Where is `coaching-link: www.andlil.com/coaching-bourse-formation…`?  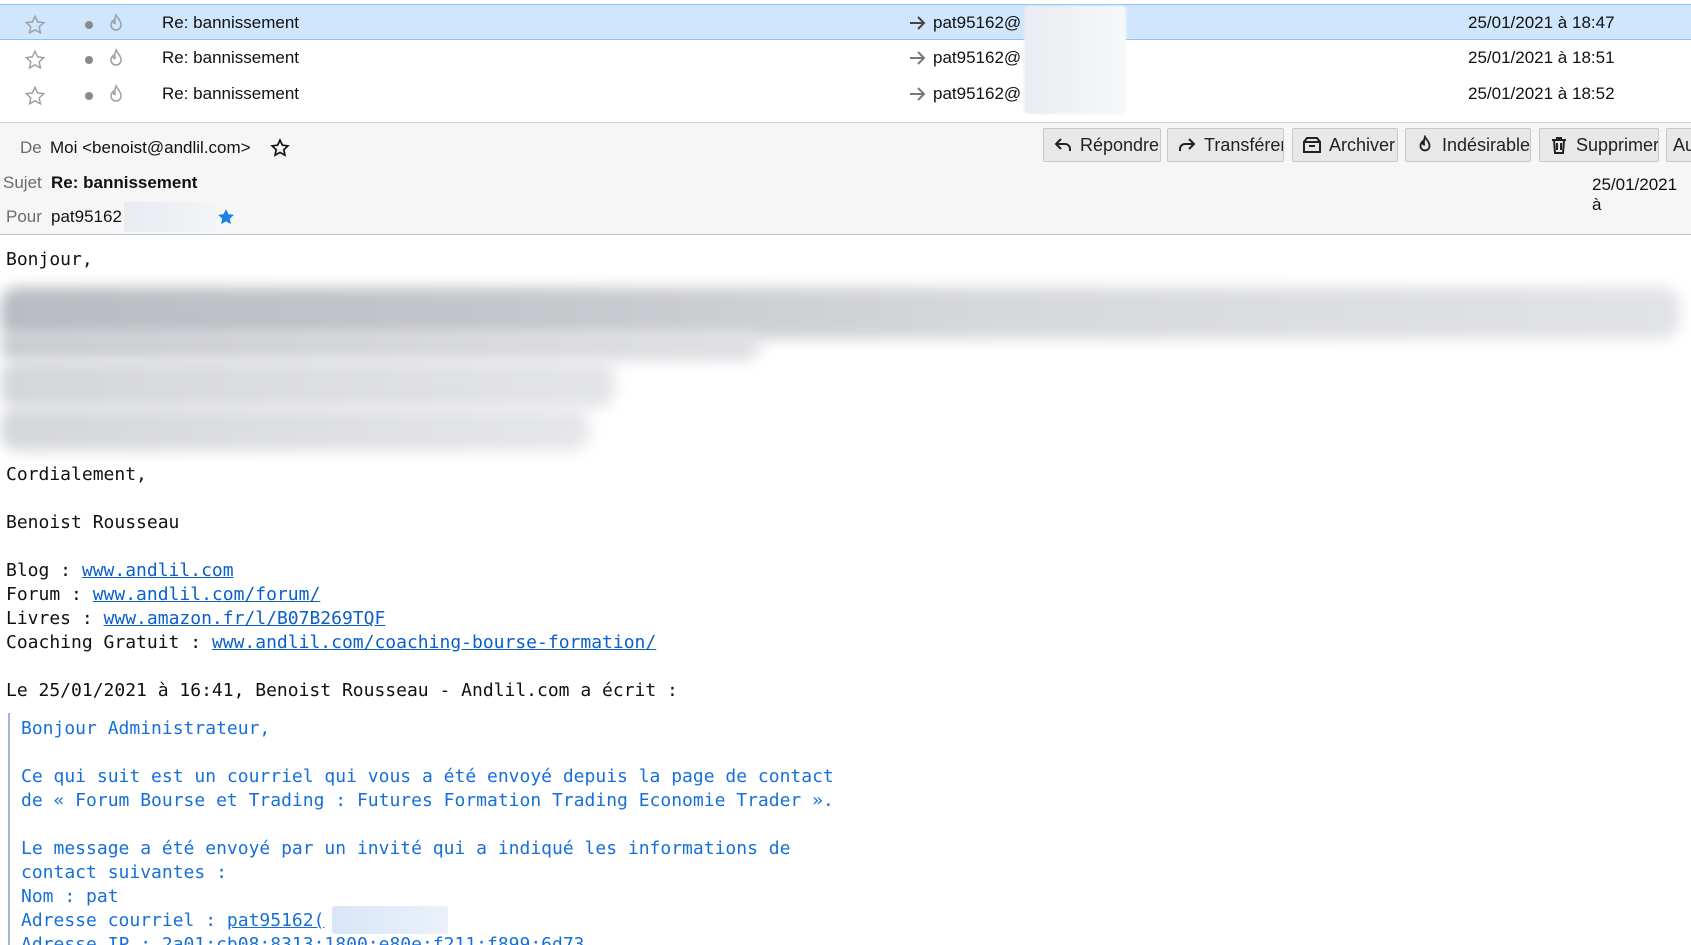
coaching-link: www.andlil.com/coaching-bourse-formation… is located at coordinates (434, 642).